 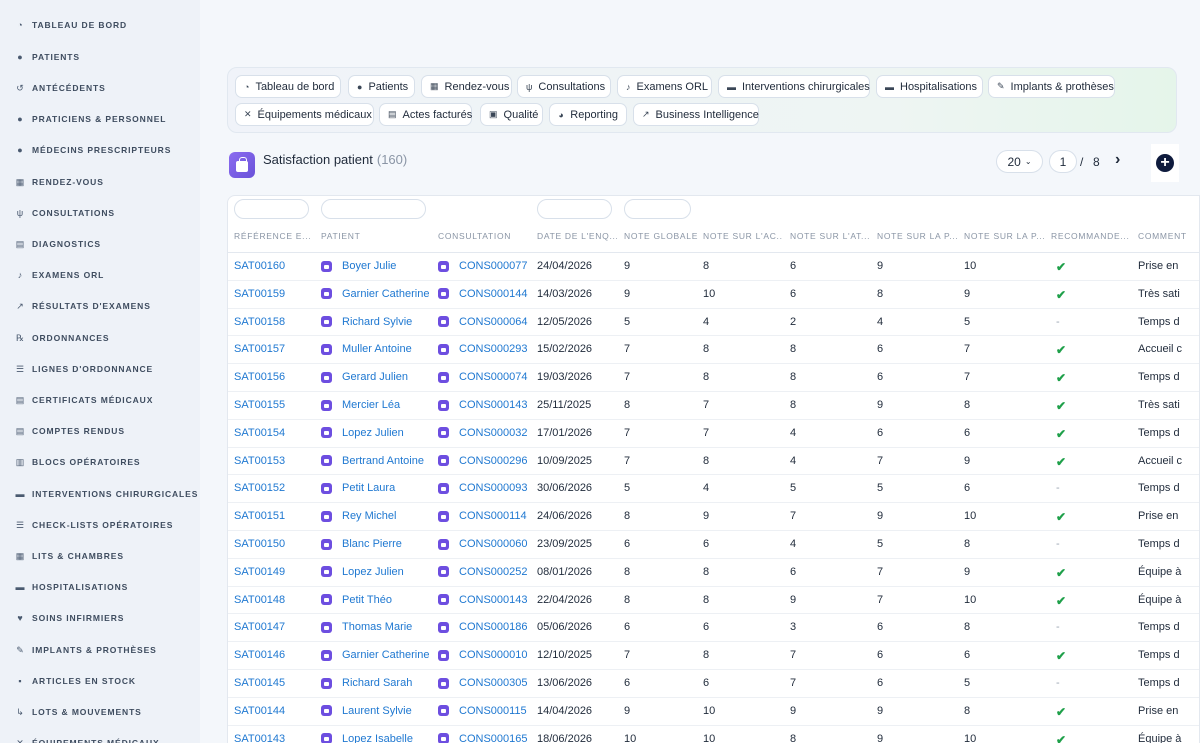 What do you see at coordinates (259, 322) in the screenshot?
I see `reference-link: SAT00158` at bounding box center [259, 322].